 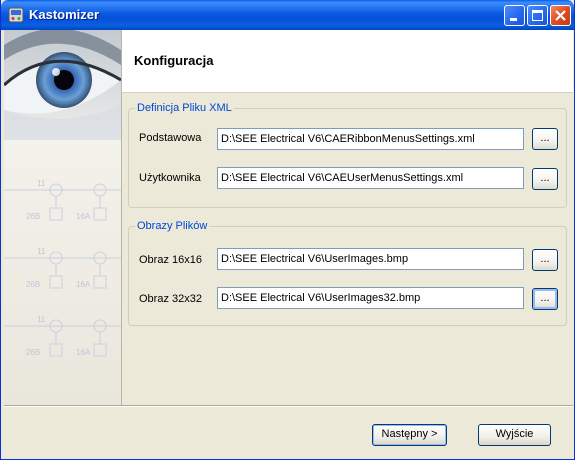 What do you see at coordinates (513, 19) in the screenshot?
I see `minimize-icon` at bounding box center [513, 19].